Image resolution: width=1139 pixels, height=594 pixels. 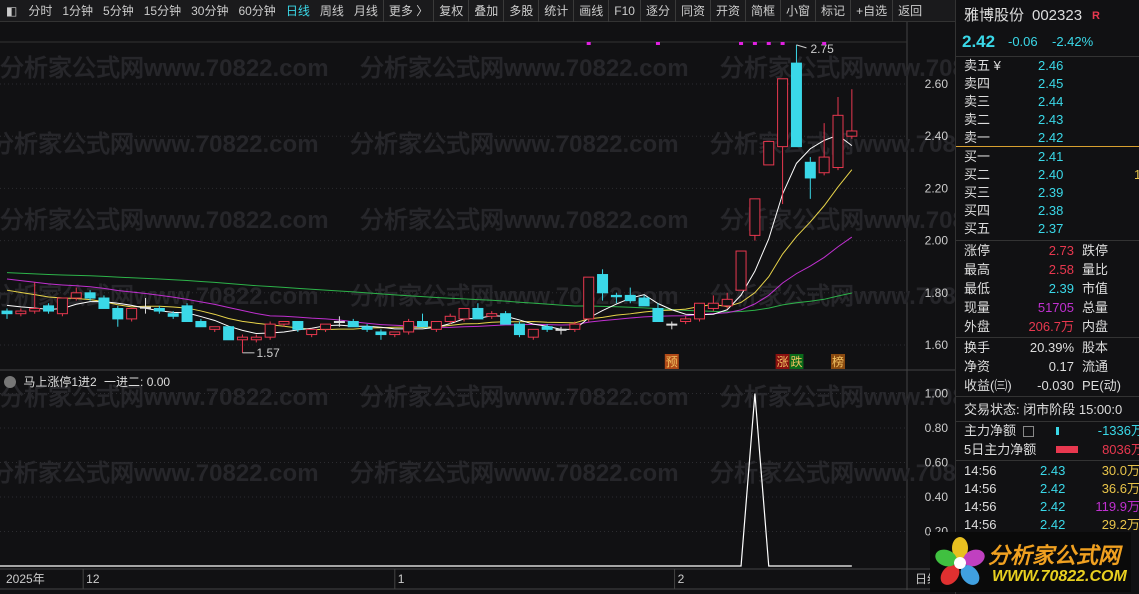 I want to click on trade-status-text: 交易状态: 闭市阶段 15:00:0, so click(x=1043, y=409).